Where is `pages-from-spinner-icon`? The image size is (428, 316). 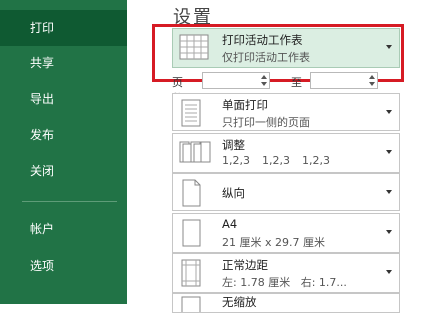 pages-from-spinner-icon is located at coordinates (264, 80).